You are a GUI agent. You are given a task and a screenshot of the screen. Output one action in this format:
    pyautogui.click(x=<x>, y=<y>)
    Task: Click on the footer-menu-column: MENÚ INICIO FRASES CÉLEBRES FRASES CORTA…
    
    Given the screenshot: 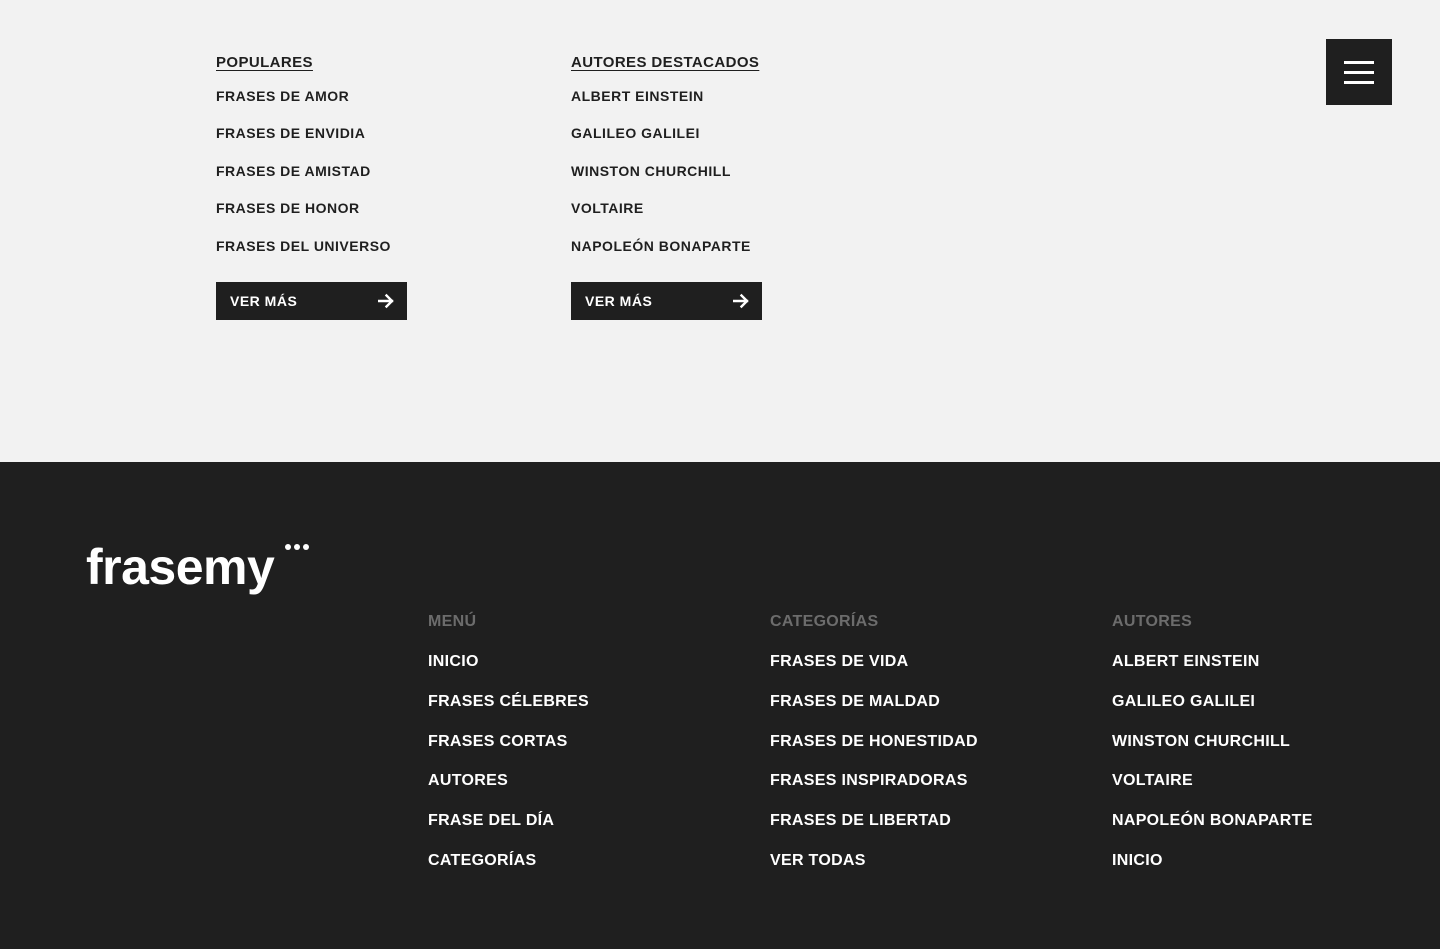 What is the action you would take?
    pyautogui.click(x=578, y=751)
    